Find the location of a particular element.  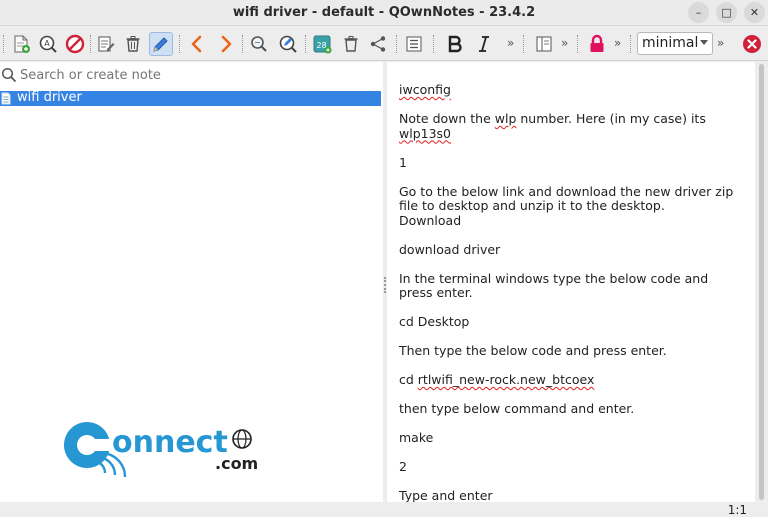

search-in-all-notes-button is located at coordinates (288, 44).